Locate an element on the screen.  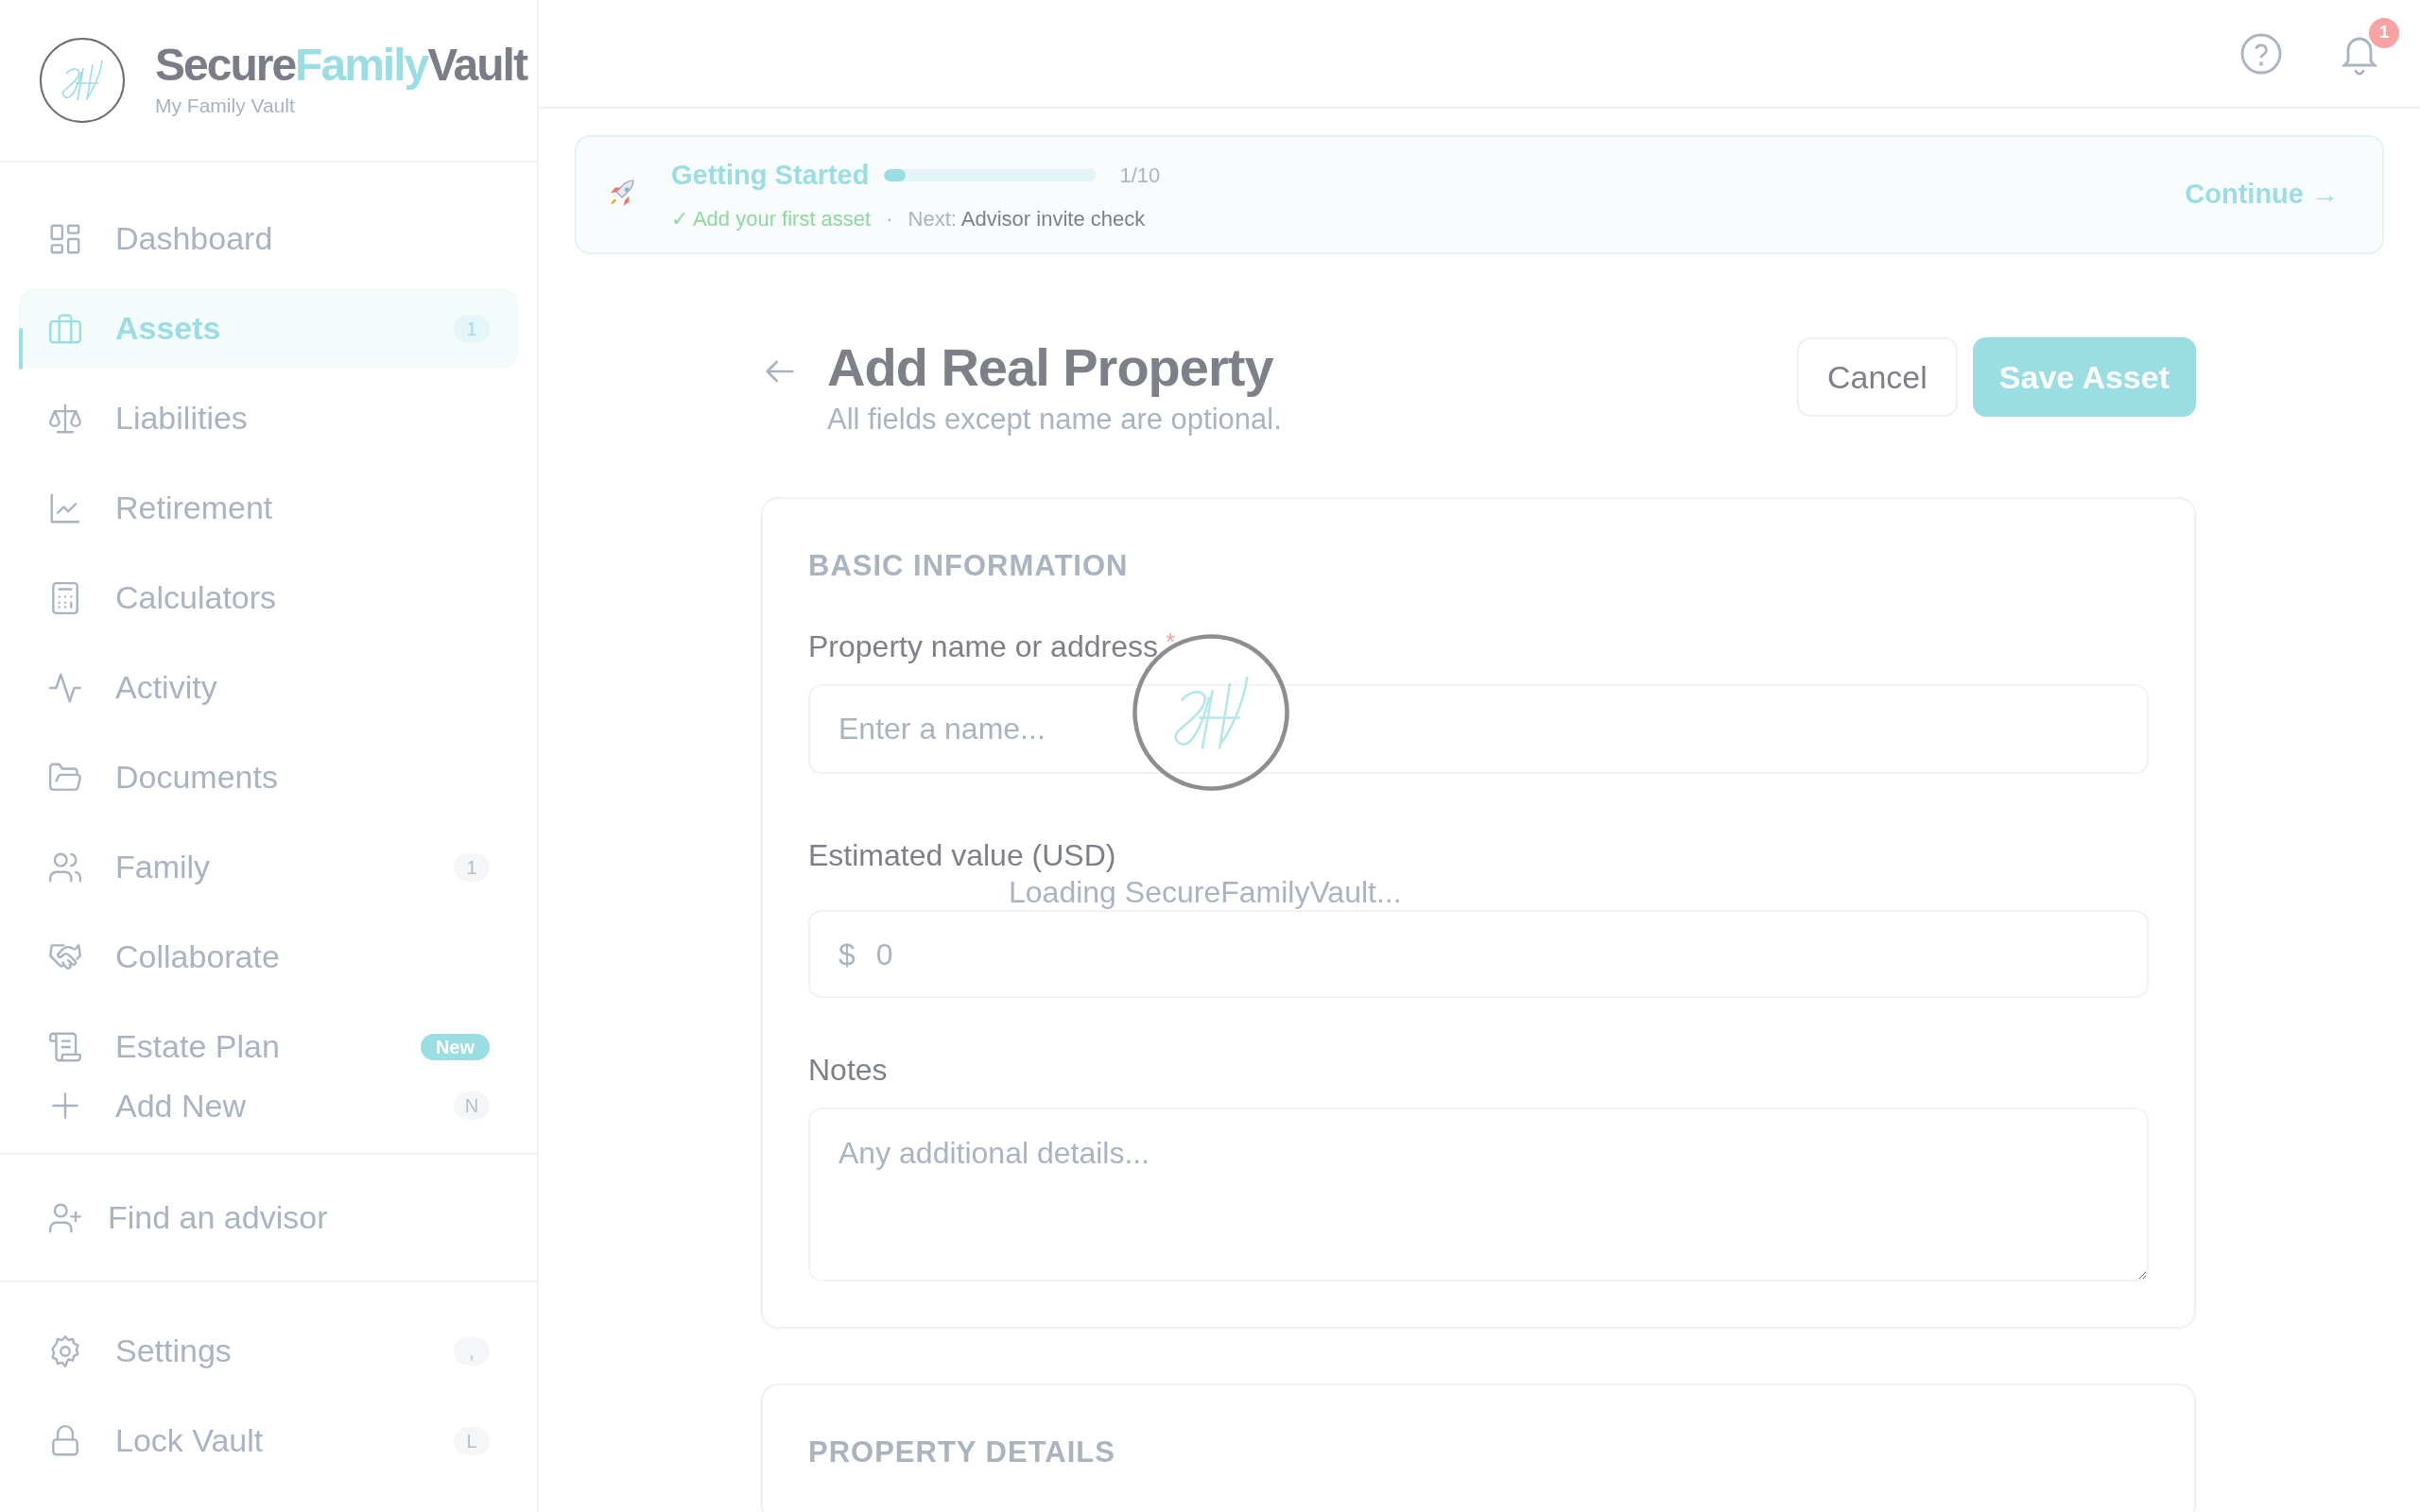
notification-count: 1 is located at coordinates (2384, 32).